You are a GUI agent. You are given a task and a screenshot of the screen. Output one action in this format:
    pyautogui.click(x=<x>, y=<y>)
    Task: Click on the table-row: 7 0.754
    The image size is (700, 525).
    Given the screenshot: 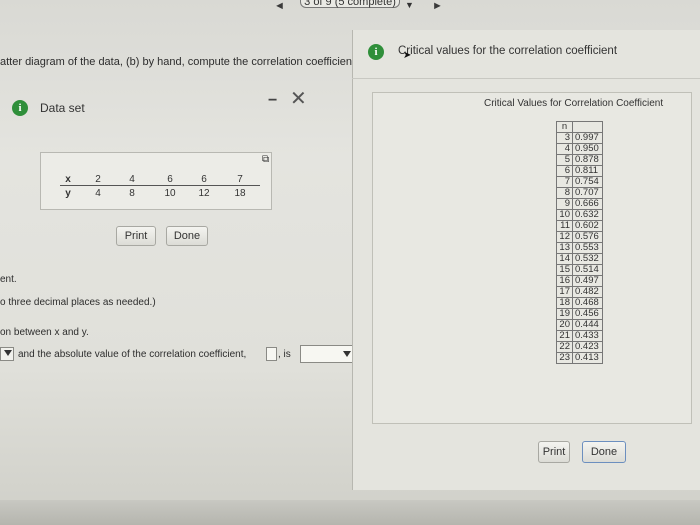 What is the action you would take?
    pyautogui.click(x=579, y=182)
    